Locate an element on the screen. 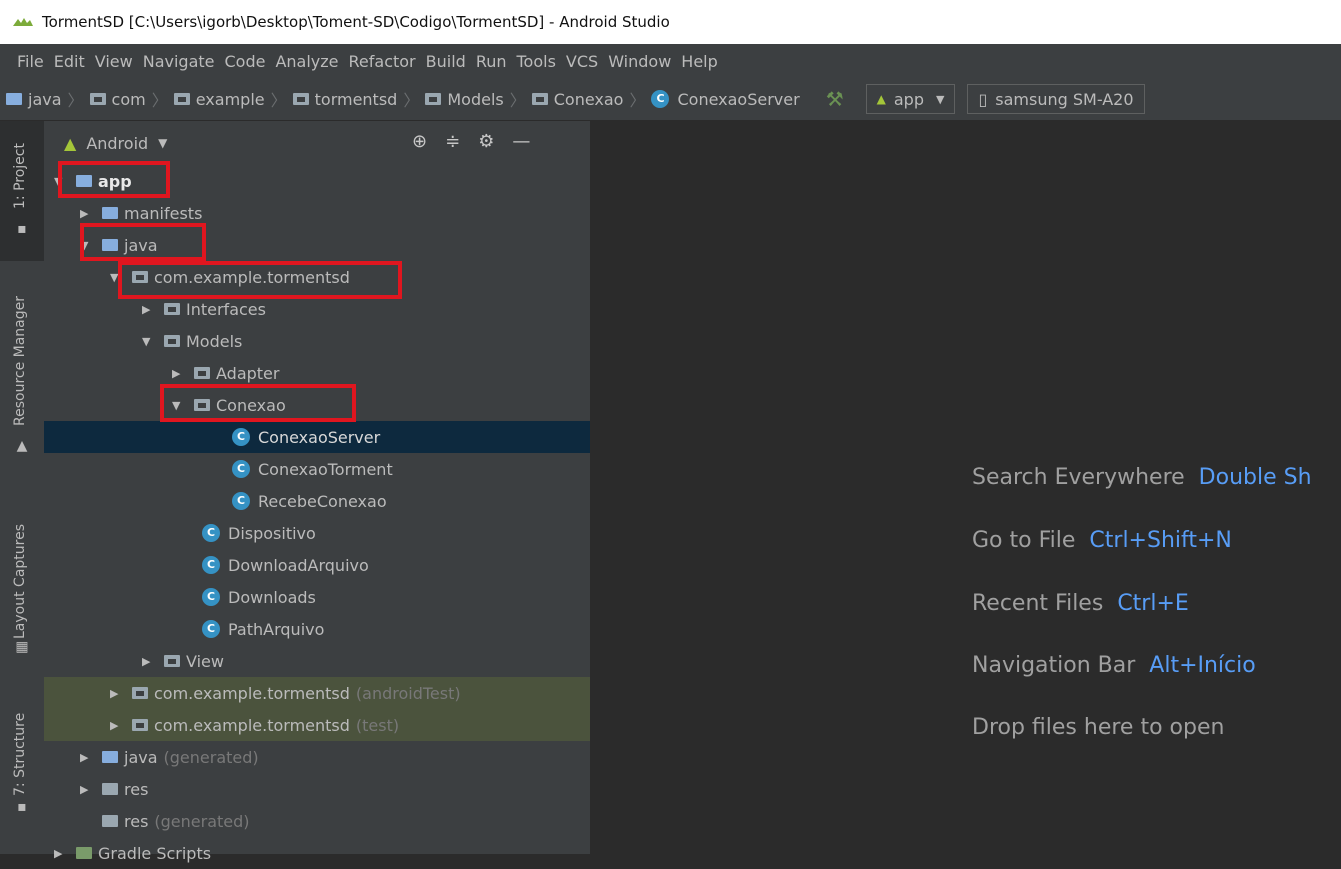  menu-tools: Tools is located at coordinates (536, 61).